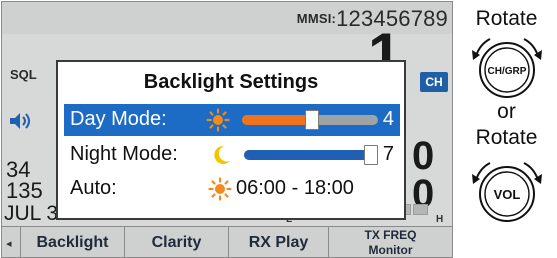 The height and width of the screenshot is (258, 557). I want to click on softkey-clarity: Clarity, so click(176, 242).